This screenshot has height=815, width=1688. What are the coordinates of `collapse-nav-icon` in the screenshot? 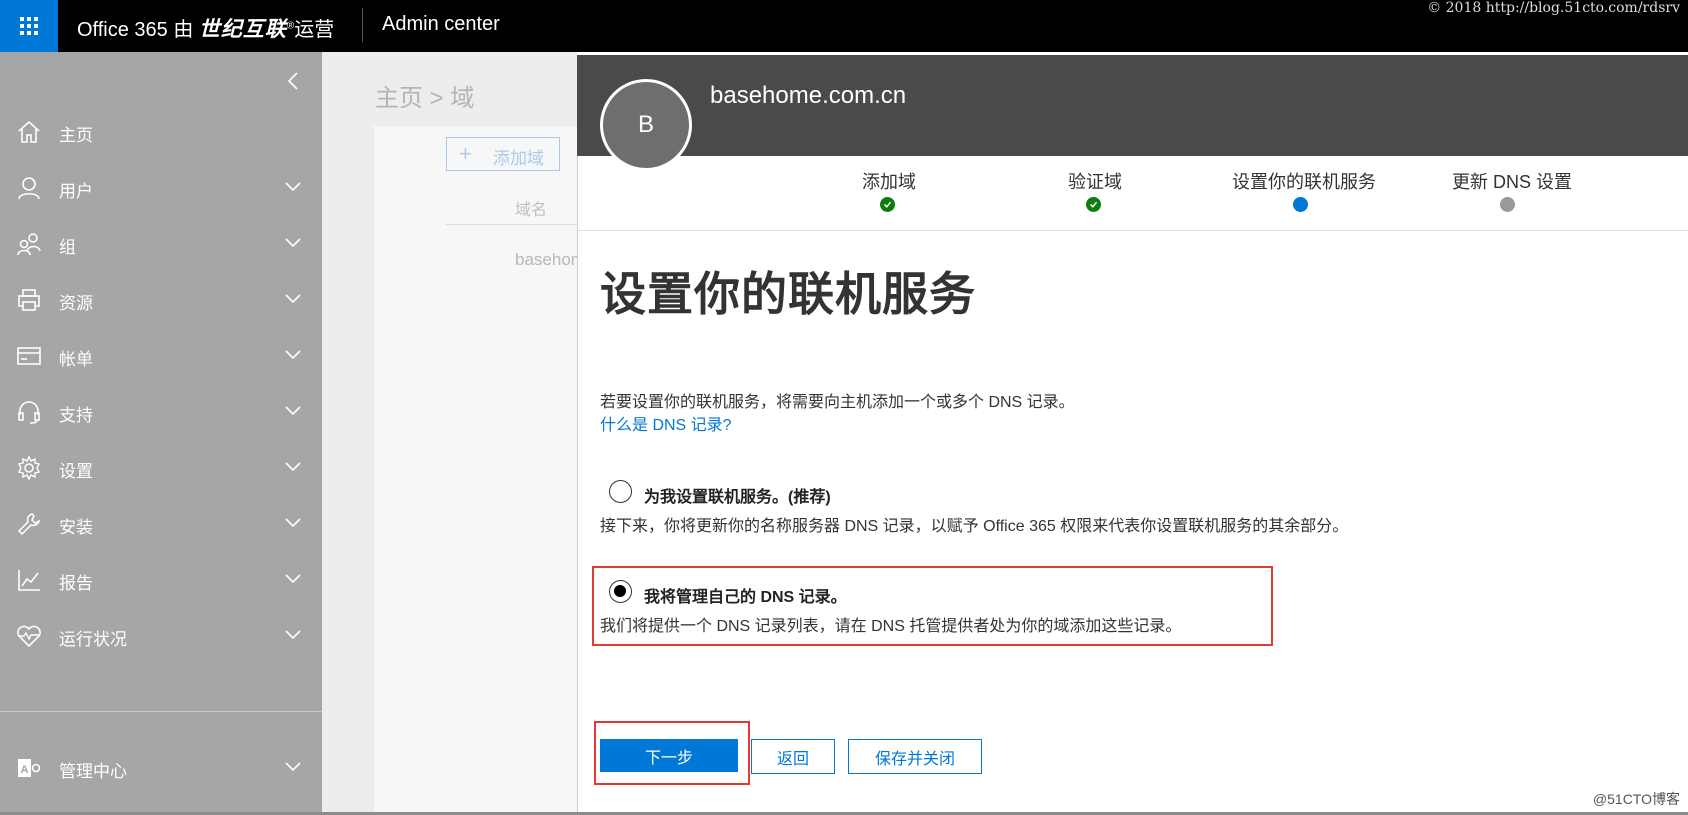 It's located at (293, 81).